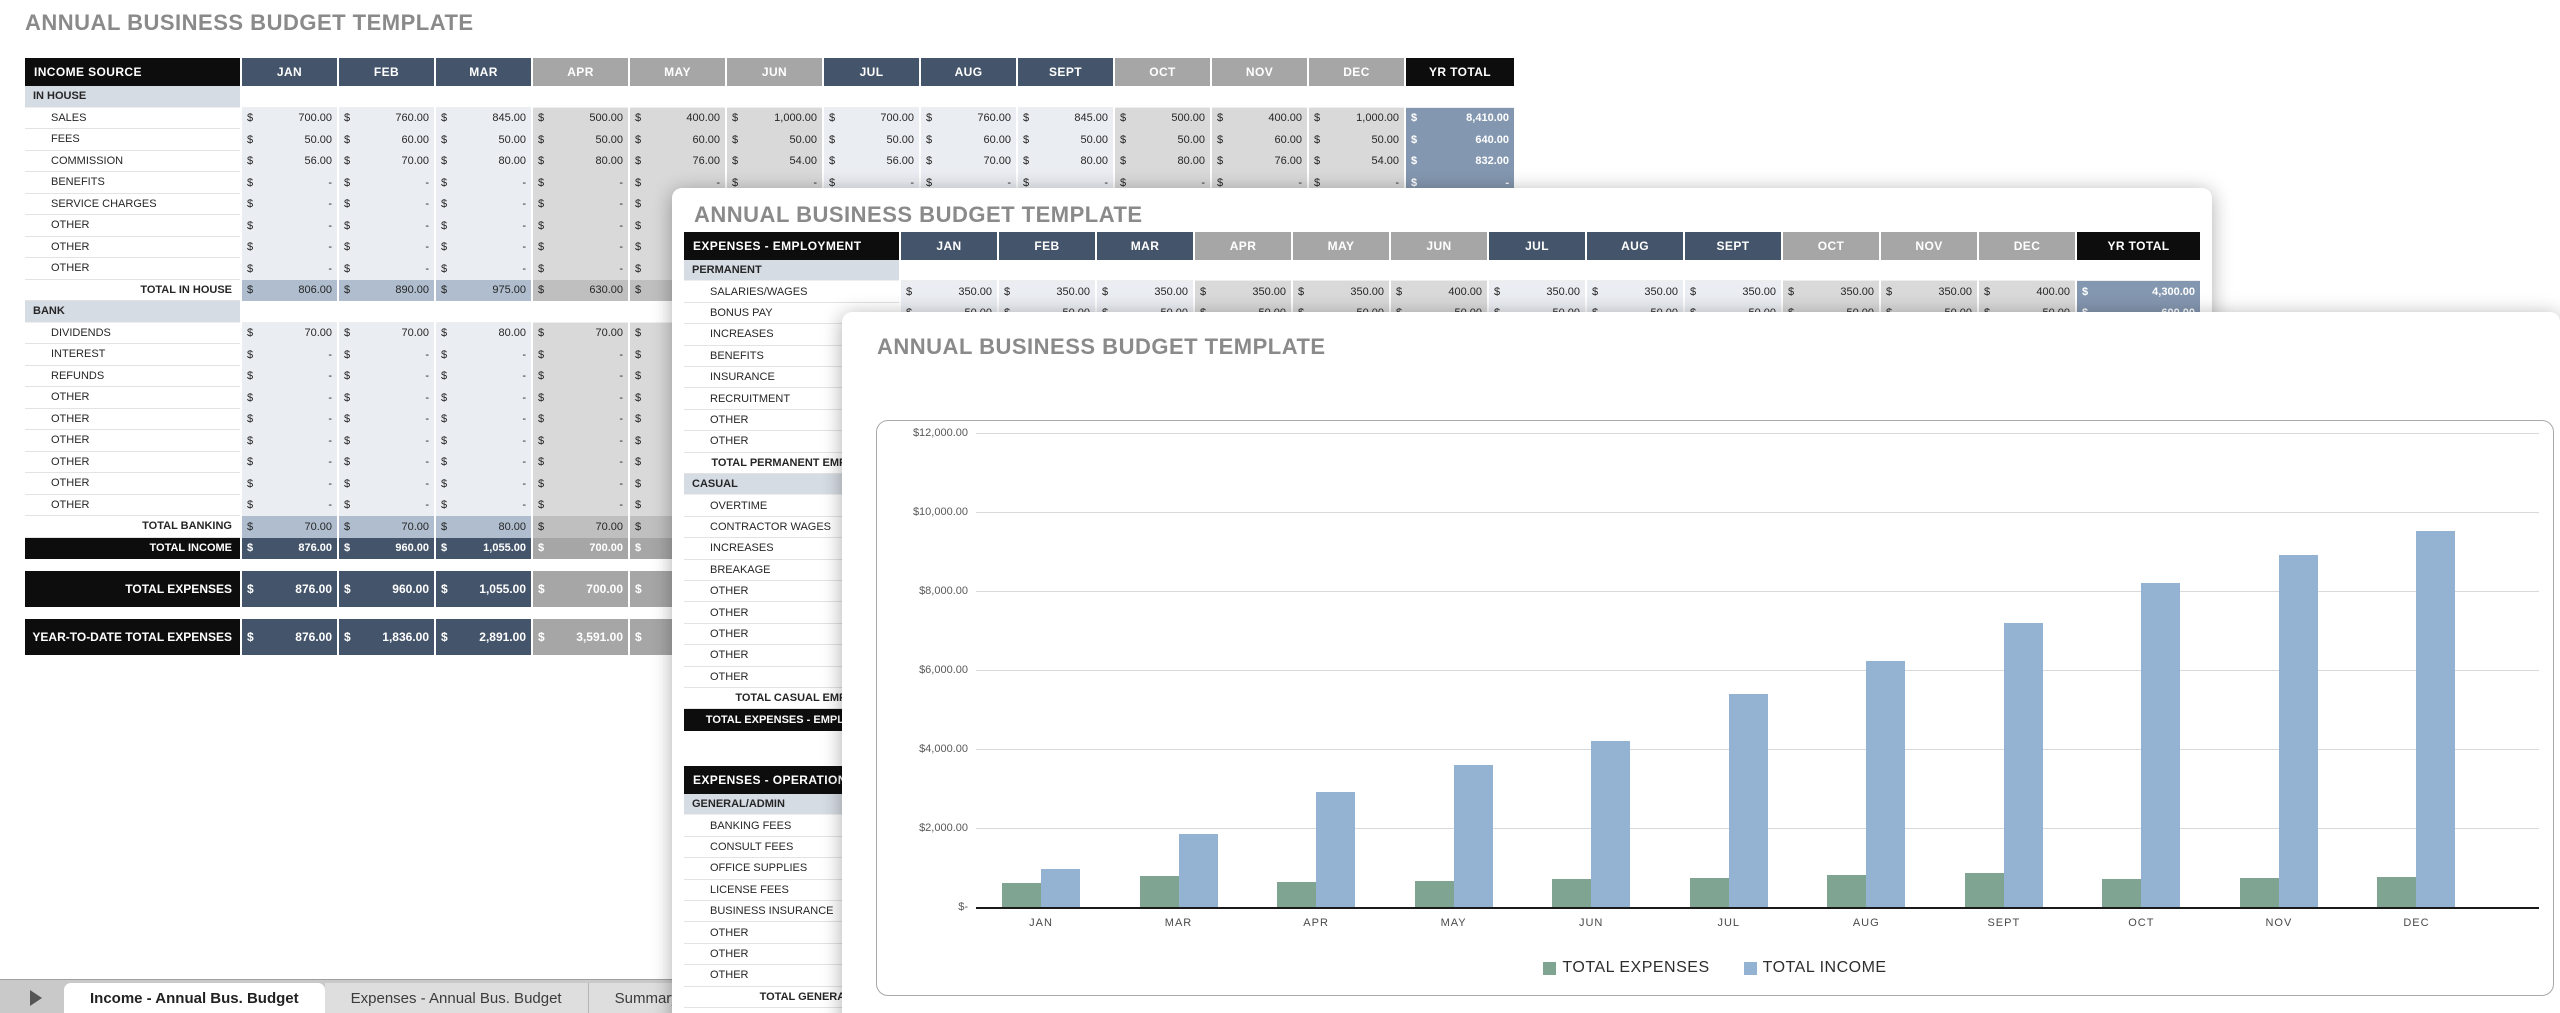  Describe the element at coordinates (1460, 118) in the screenshot. I see `yr-total-cell: $8,410.00` at that location.